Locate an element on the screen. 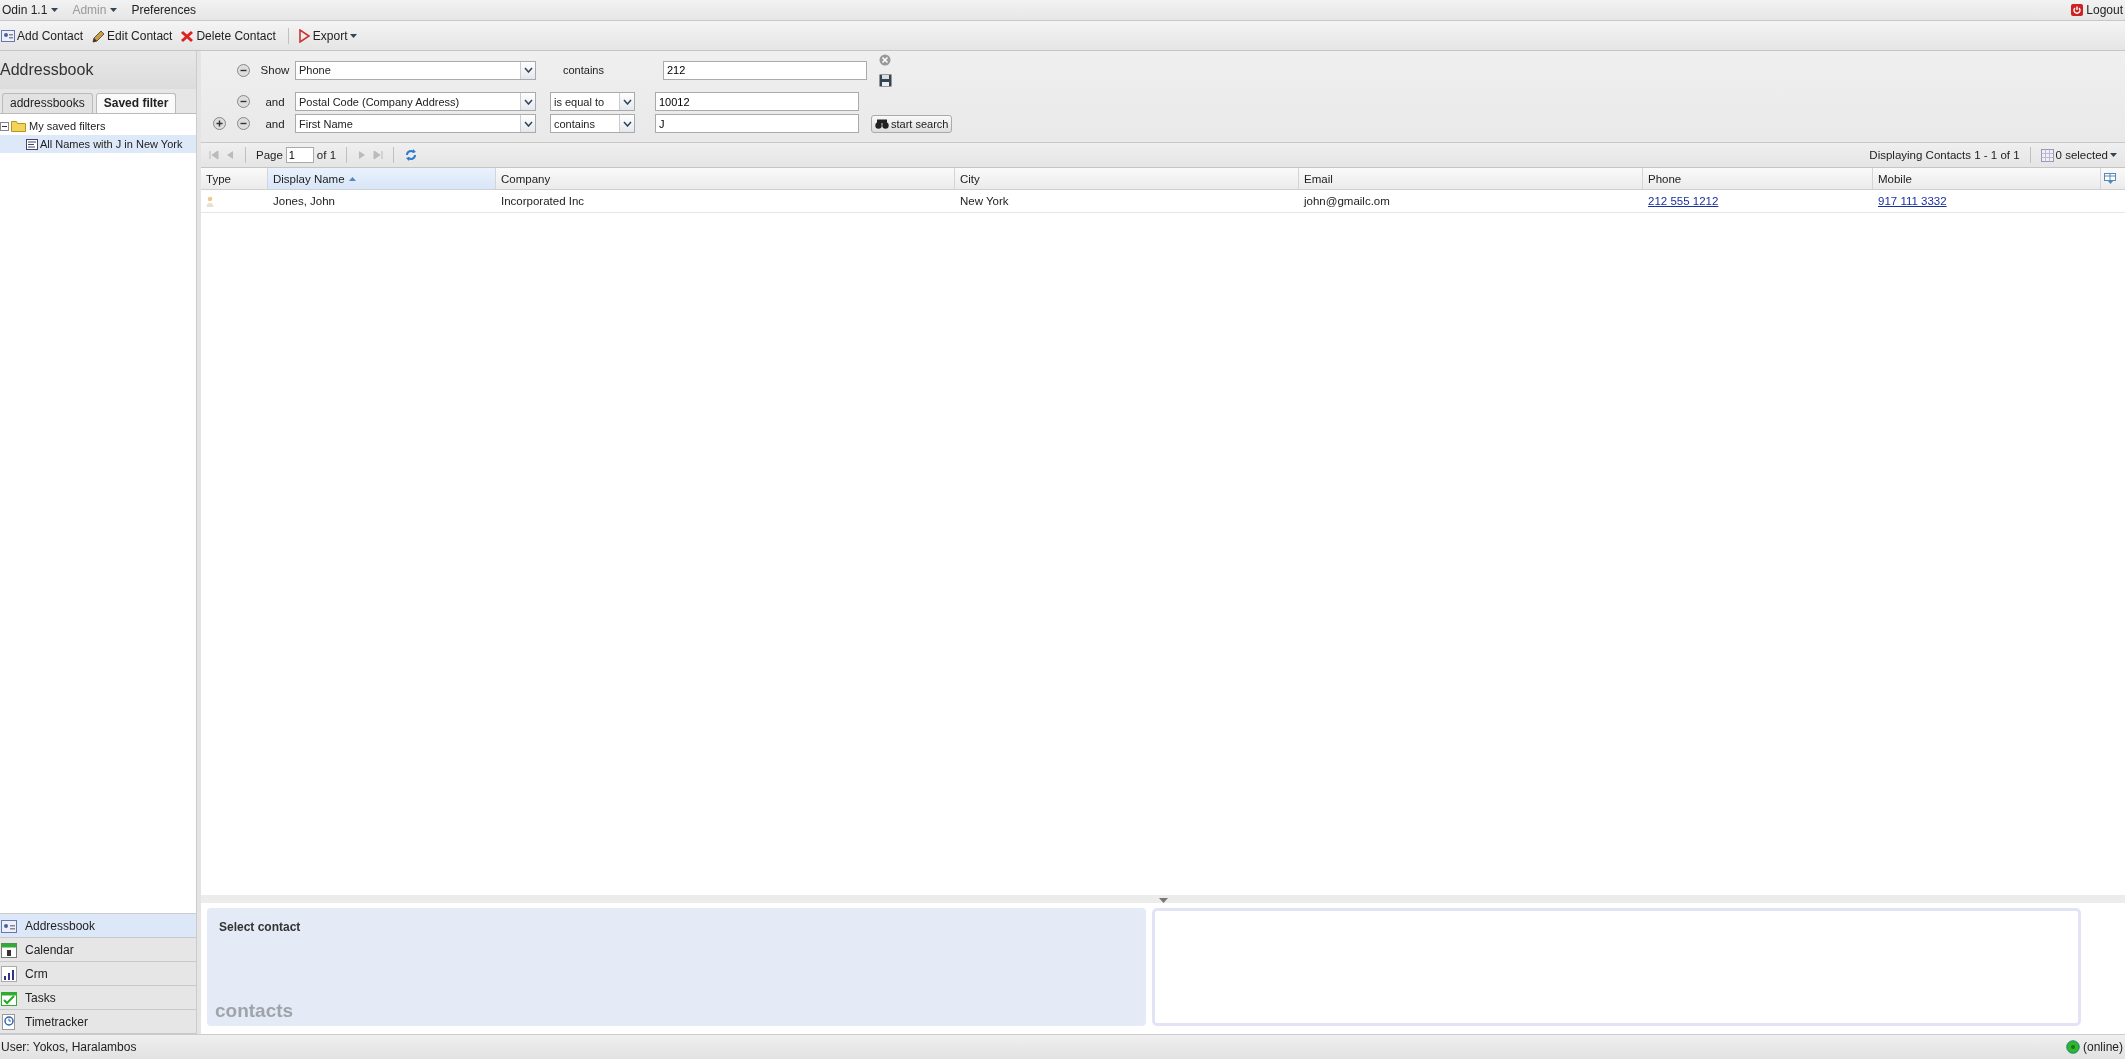 The height and width of the screenshot is (1059, 2125). checklist-icon is located at coordinates (9, 997).